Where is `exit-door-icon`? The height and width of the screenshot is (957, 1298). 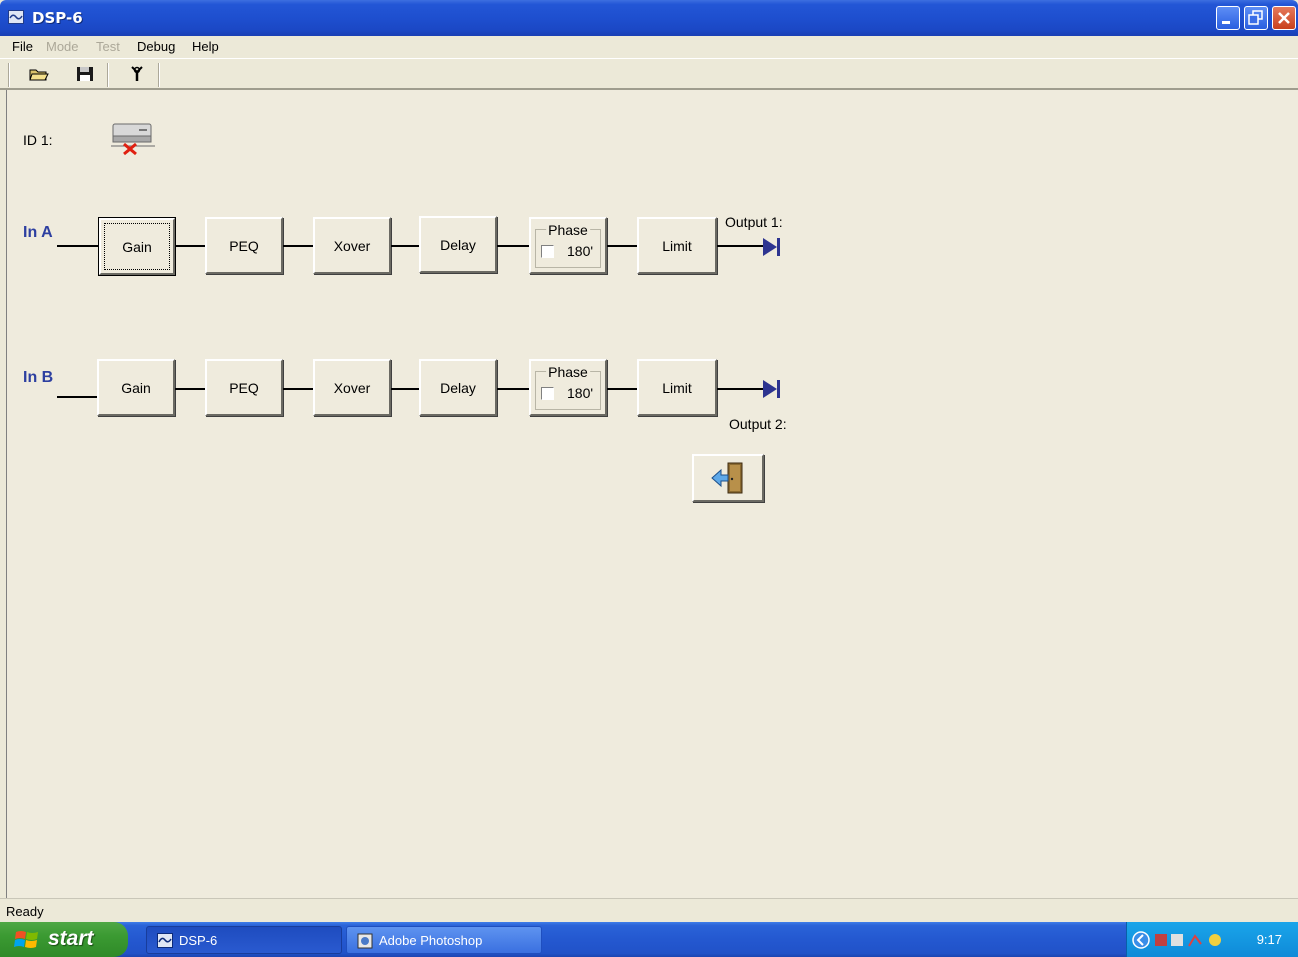 exit-door-icon is located at coordinates (727, 478).